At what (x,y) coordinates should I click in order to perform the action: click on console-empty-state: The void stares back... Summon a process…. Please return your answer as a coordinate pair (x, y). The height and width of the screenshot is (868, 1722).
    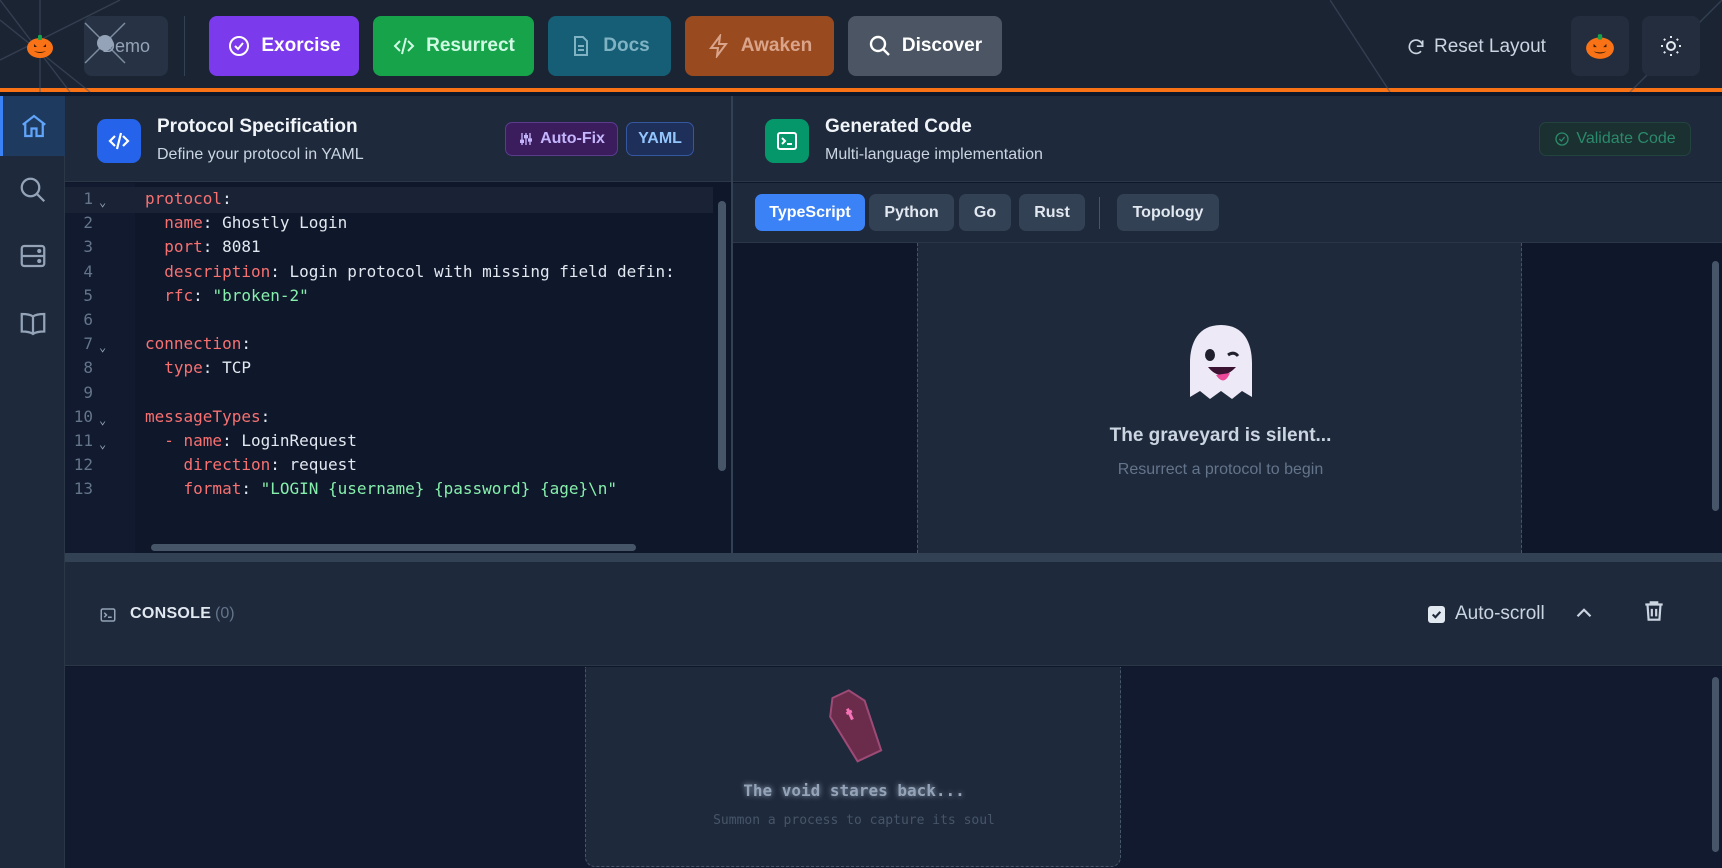
    Looking at the image, I should click on (853, 767).